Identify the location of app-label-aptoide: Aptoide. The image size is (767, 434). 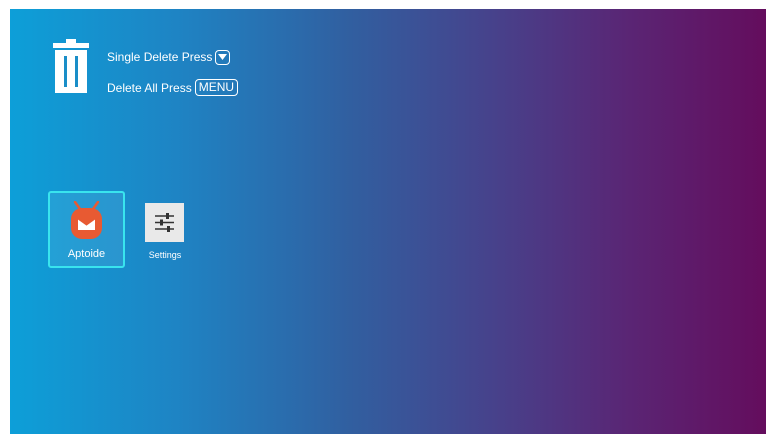
(86, 254).